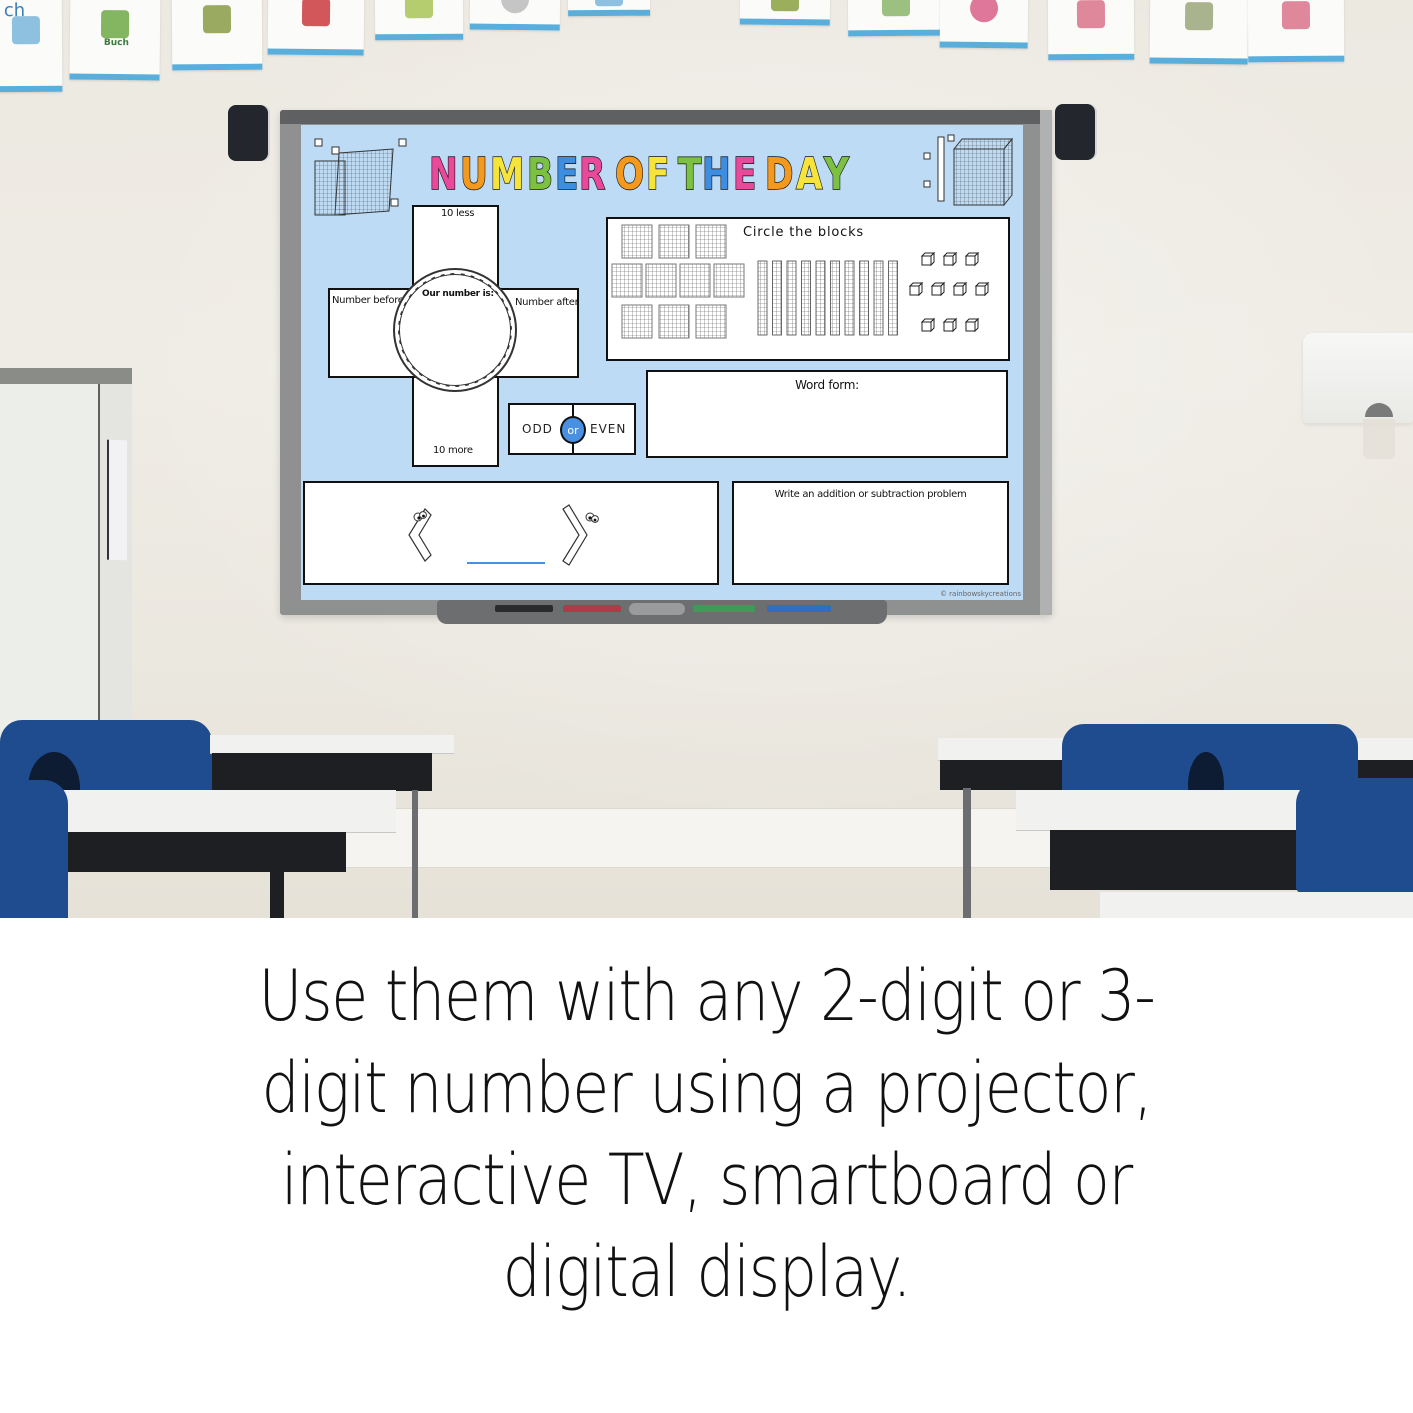 This screenshot has width=1413, height=1413. I want to click on black-pen-icon, so click(524, 608).